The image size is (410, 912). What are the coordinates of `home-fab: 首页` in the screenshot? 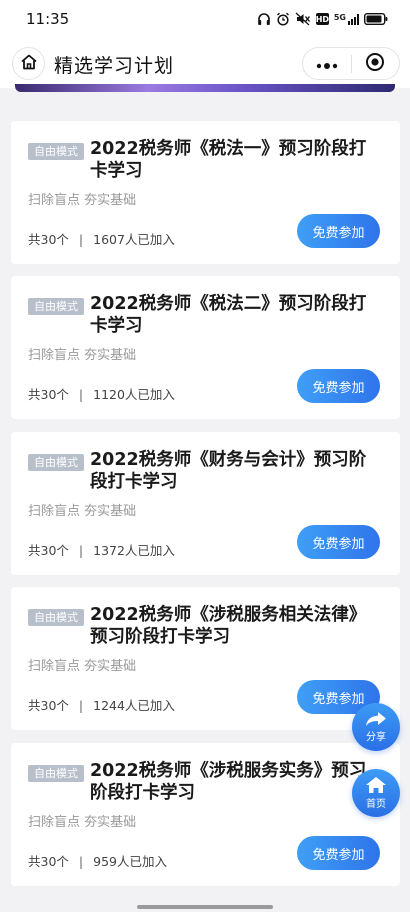 It's located at (376, 793).